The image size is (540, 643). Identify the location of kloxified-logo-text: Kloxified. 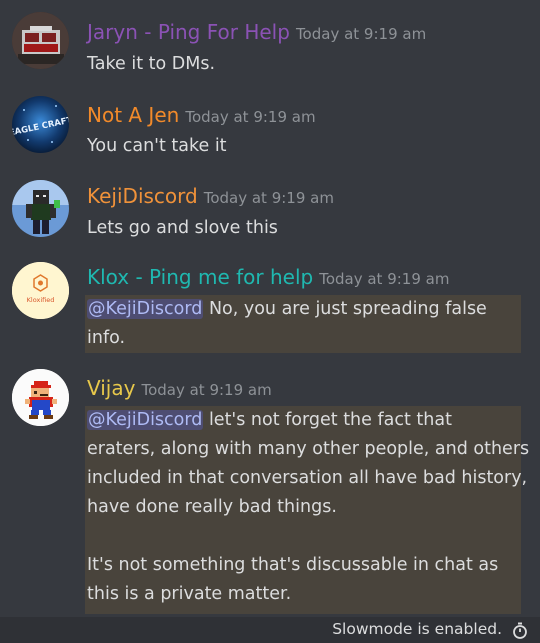
(41, 300).